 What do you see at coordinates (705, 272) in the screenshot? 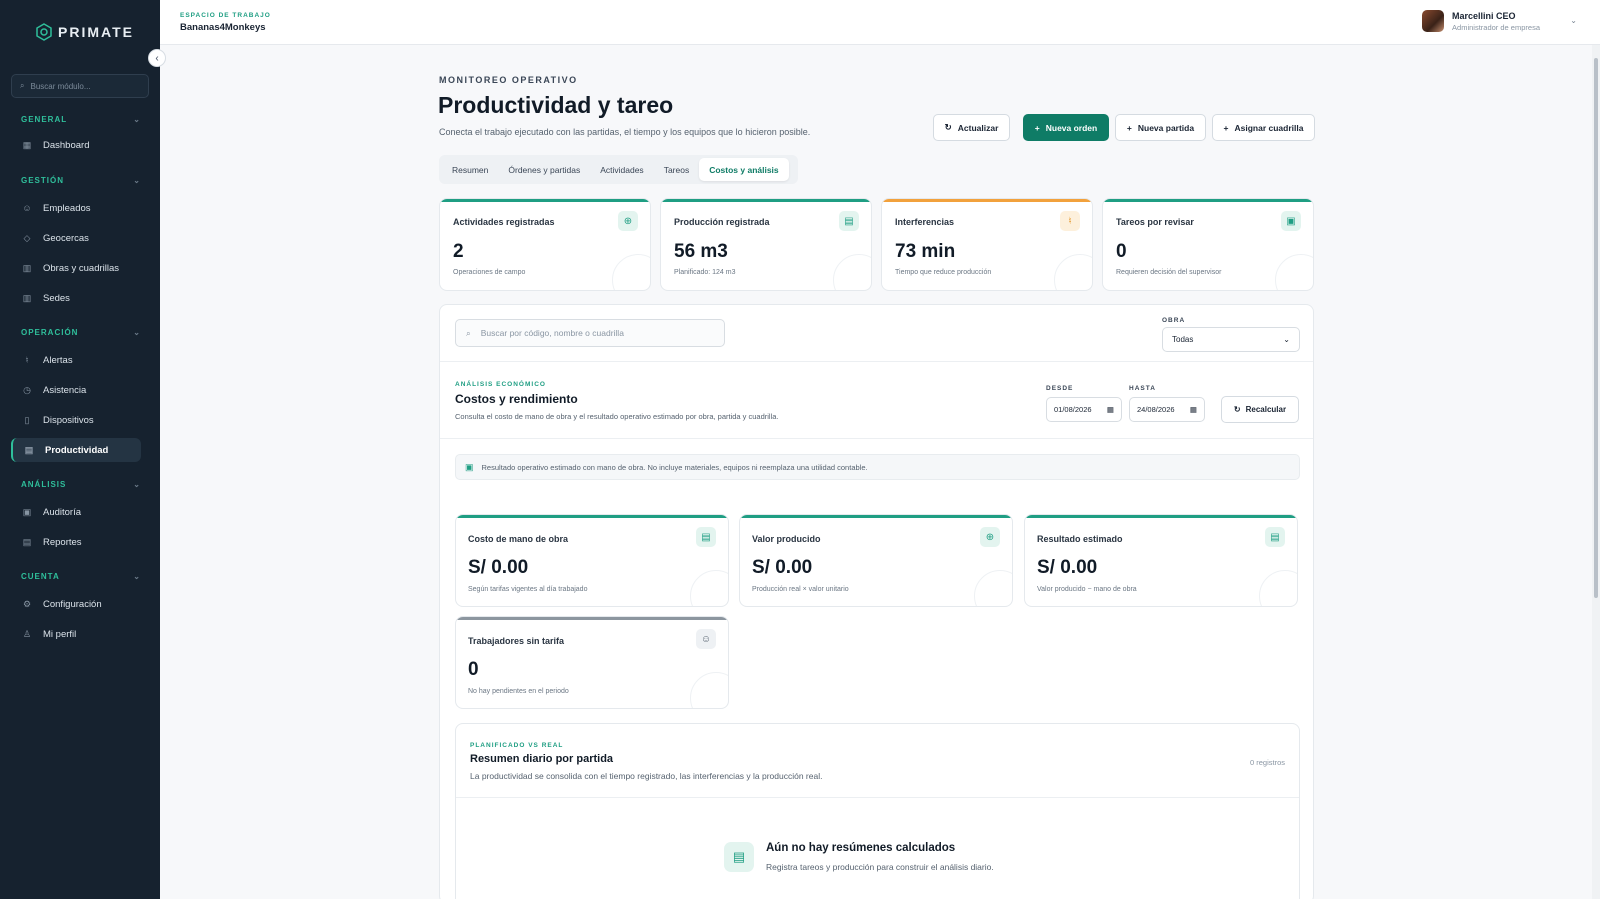
I see `kpi-note: Planificado: 124 m3` at bounding box center [705, 272].